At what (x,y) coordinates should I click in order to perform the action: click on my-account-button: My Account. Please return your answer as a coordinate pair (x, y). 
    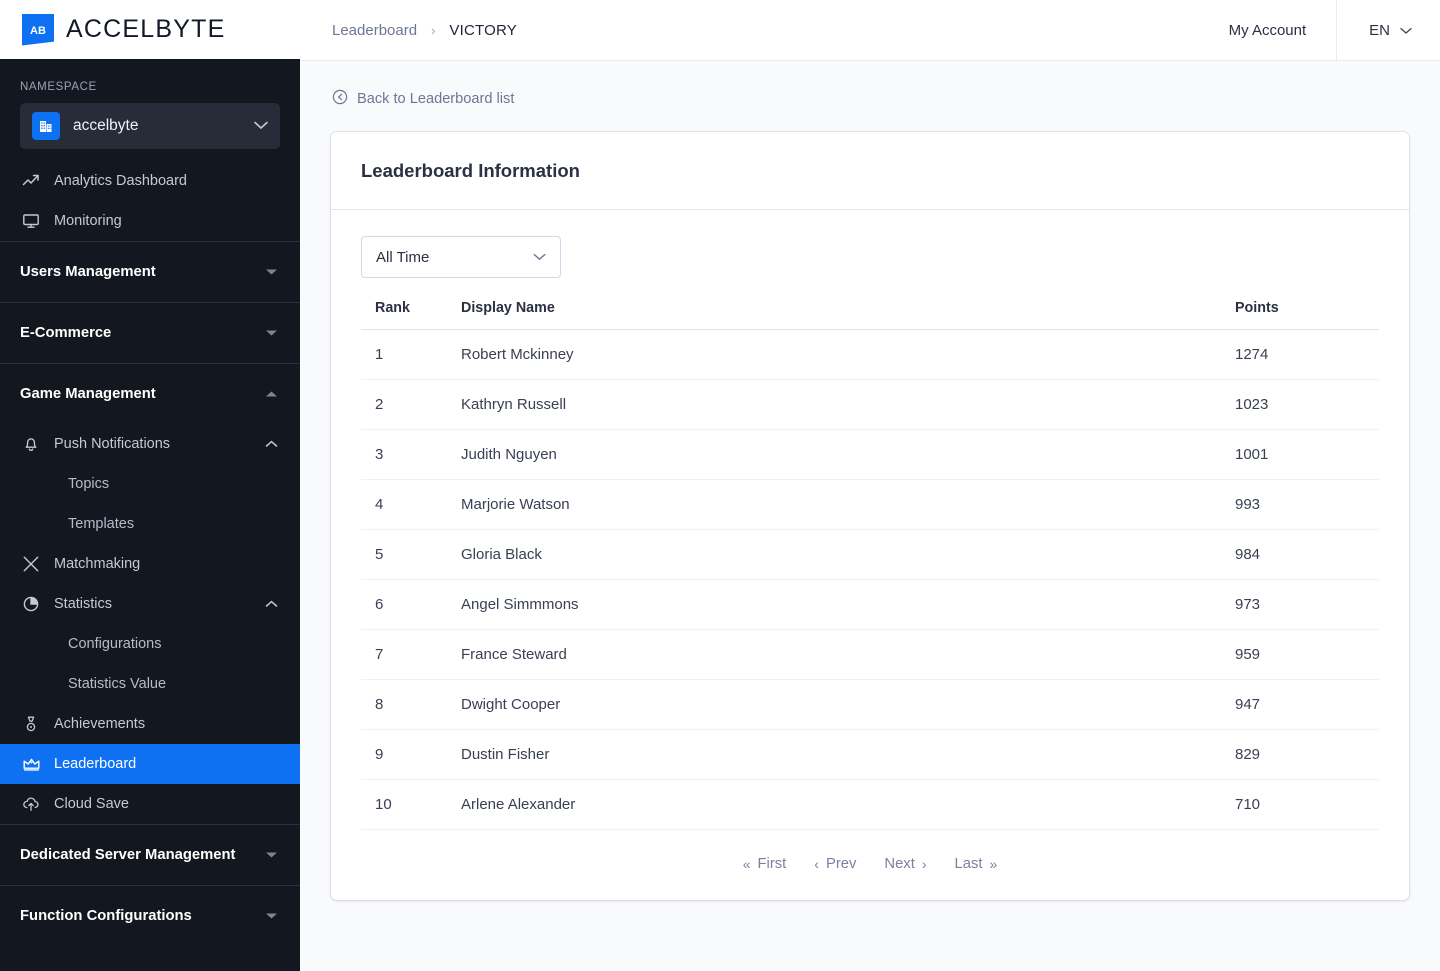
    Looking at the image, I should click on (1268, 30).